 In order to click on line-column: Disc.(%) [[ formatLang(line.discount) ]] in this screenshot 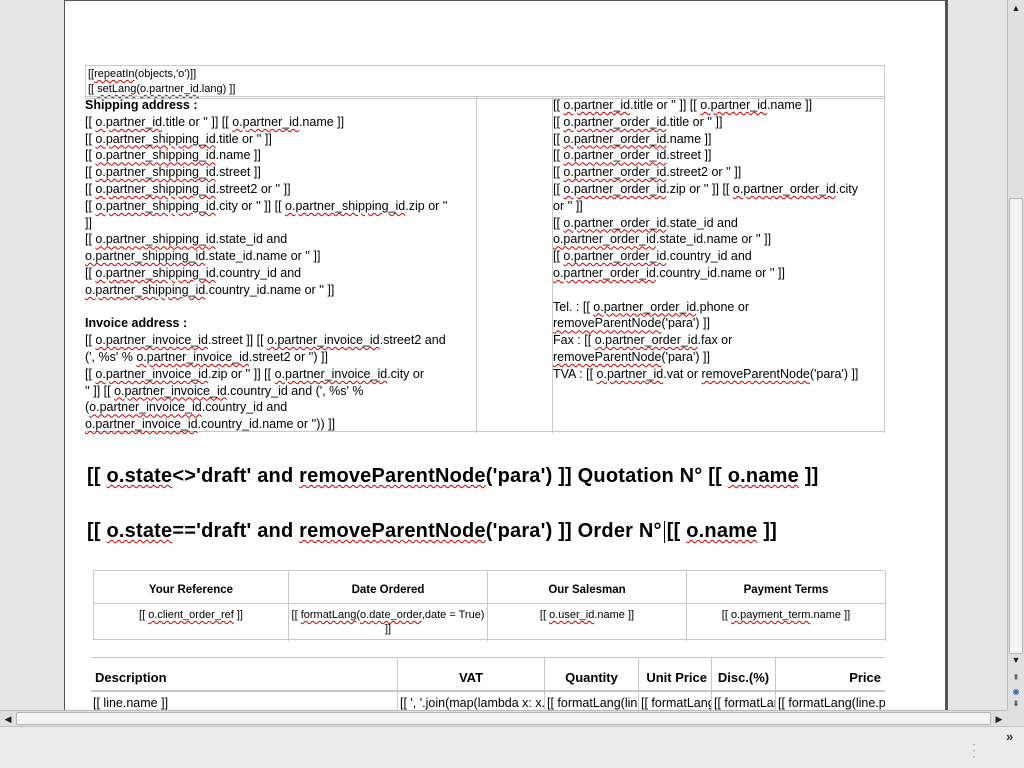, I will do `click(743, 684)`.